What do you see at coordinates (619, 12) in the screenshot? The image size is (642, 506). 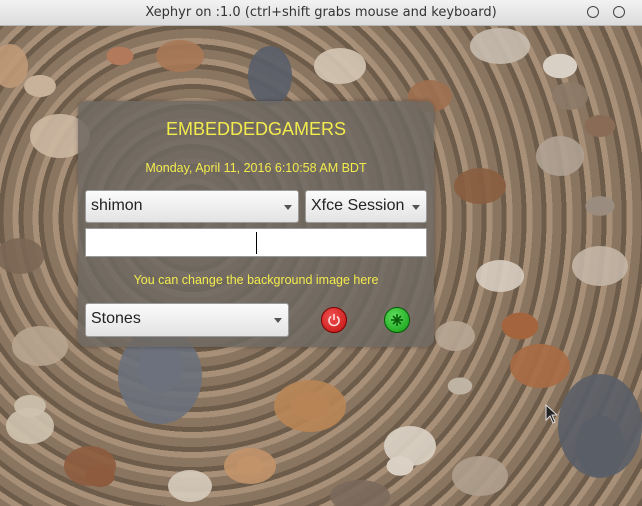 I see `window-close-button` at bounding box center [619, 12].